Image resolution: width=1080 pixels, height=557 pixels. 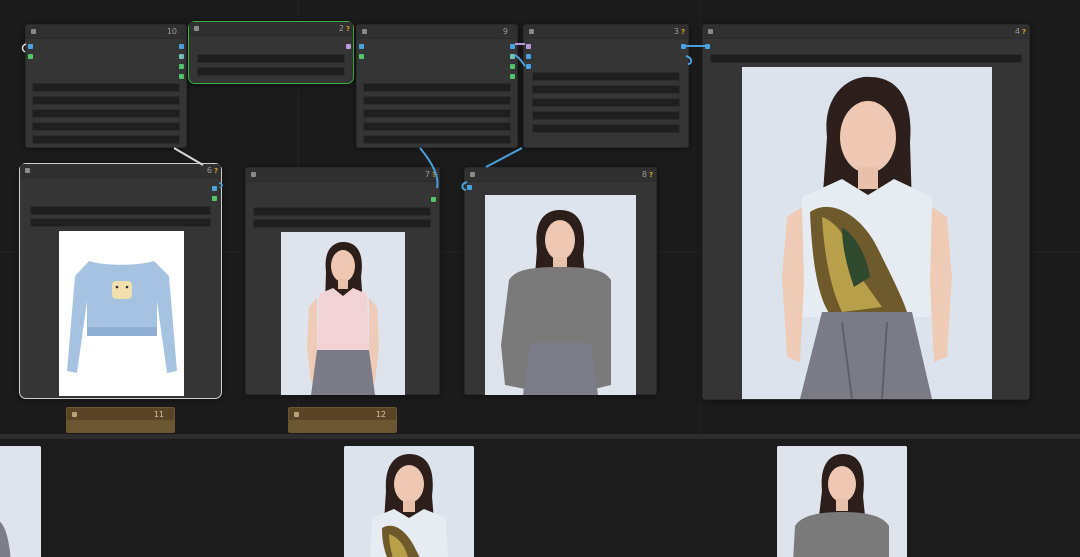 I want to click on model-partial-left-image, so click(x=20, y=501).